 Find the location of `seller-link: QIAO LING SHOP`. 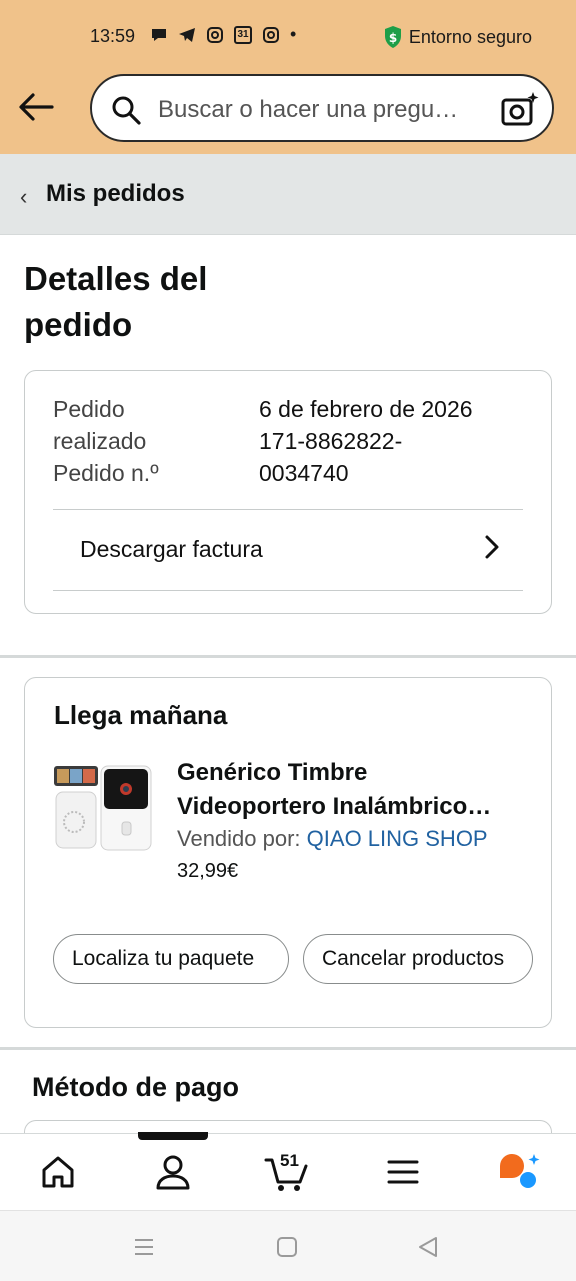

seller-link: QIAO LING SHOP is located at coordinates (397, 838).